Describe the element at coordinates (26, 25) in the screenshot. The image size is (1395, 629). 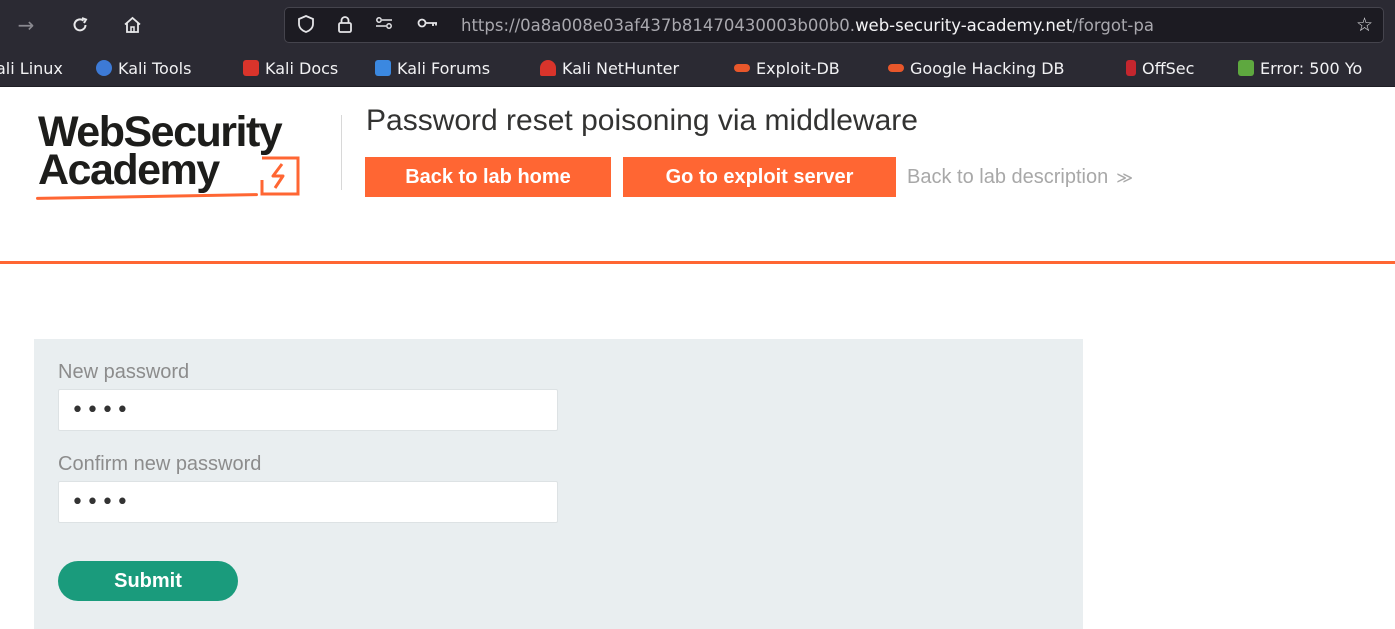
I see `forward-arrow-icon: →` at that location.